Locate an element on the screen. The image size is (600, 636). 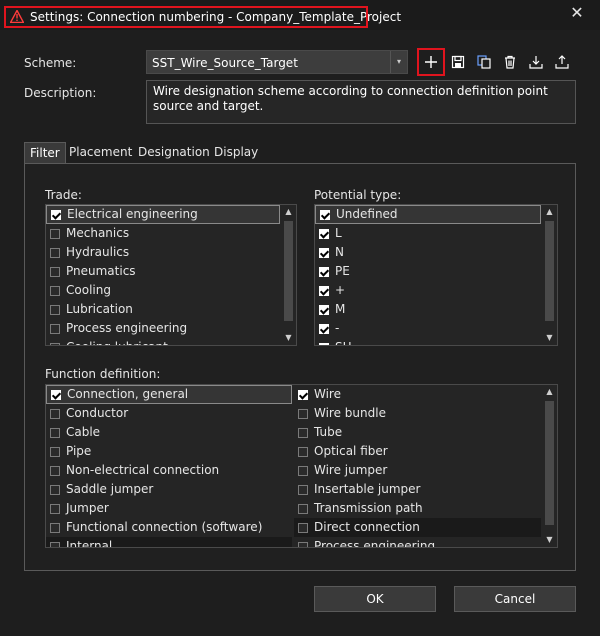
scheme-select: SST_Wire_Source_Target ▾ is located at coordinates (277, 62).